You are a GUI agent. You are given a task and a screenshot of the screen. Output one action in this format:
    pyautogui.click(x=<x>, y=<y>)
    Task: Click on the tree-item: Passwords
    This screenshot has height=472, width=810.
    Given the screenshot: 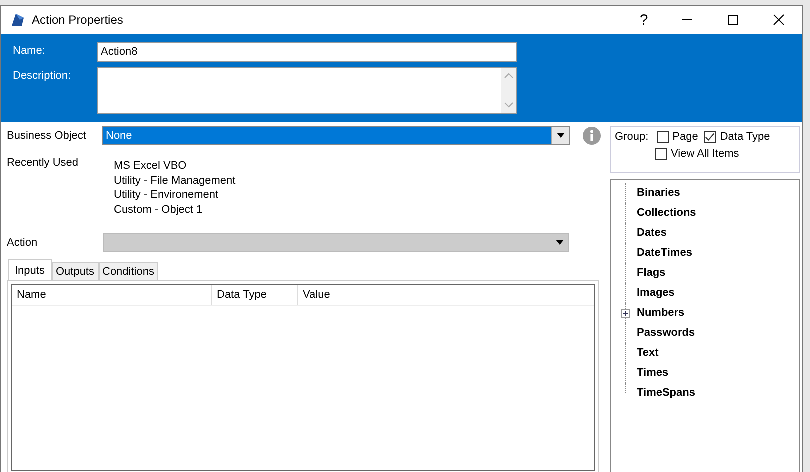 What is the action you would take?
    pyautogui.click(x=666, y=333)
    